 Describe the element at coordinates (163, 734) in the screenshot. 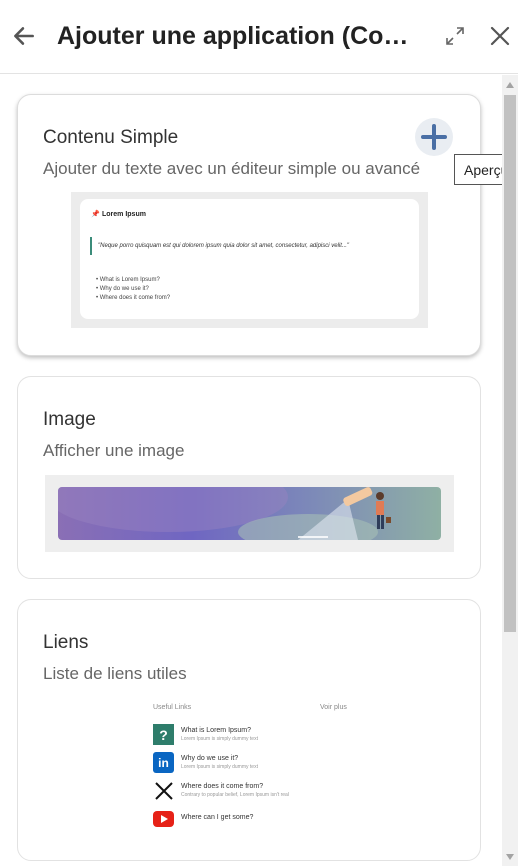

I see `question-icon: ?` at that location.